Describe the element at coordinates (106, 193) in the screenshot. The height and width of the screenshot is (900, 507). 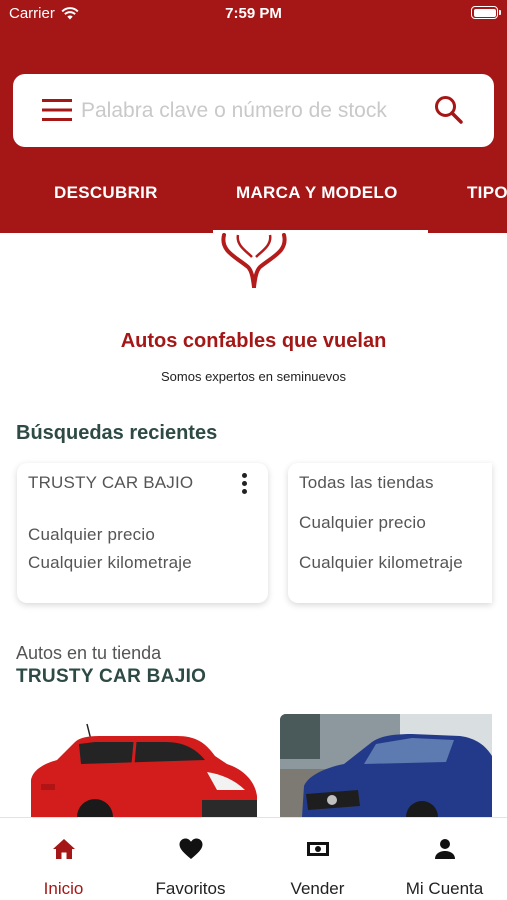
I see `tab-descubrir: DESCUBRIR` at that location.